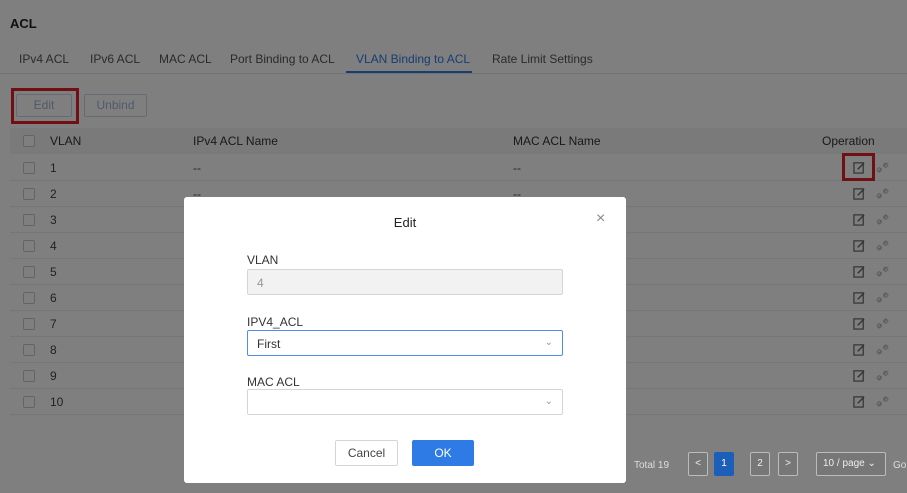  I want to click on mac-acl-label: MAC ACL, so click(273, 382).